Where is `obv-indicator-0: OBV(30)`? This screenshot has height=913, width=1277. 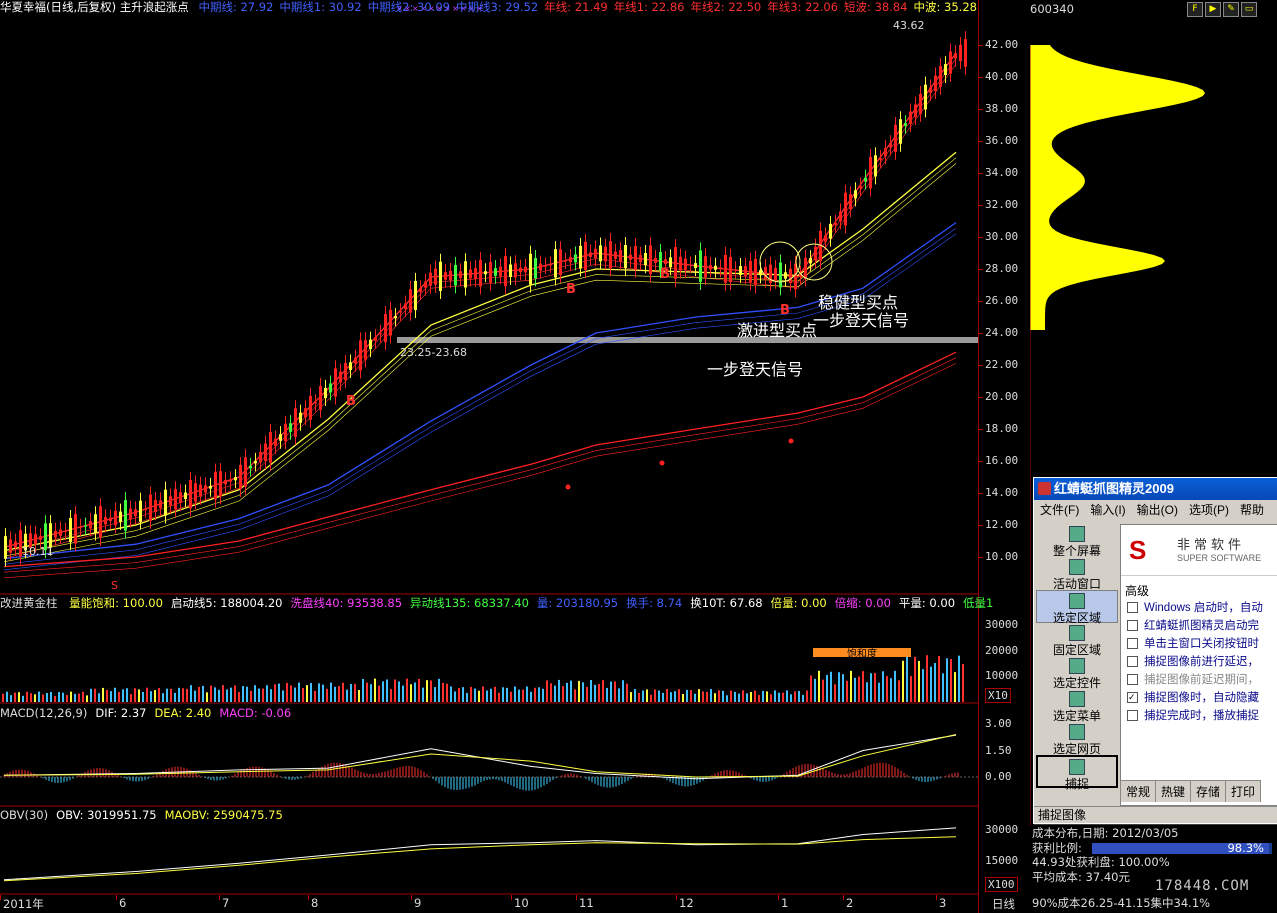 obv-indicator-0: OBV(30) is located at coordinates (24, 815).